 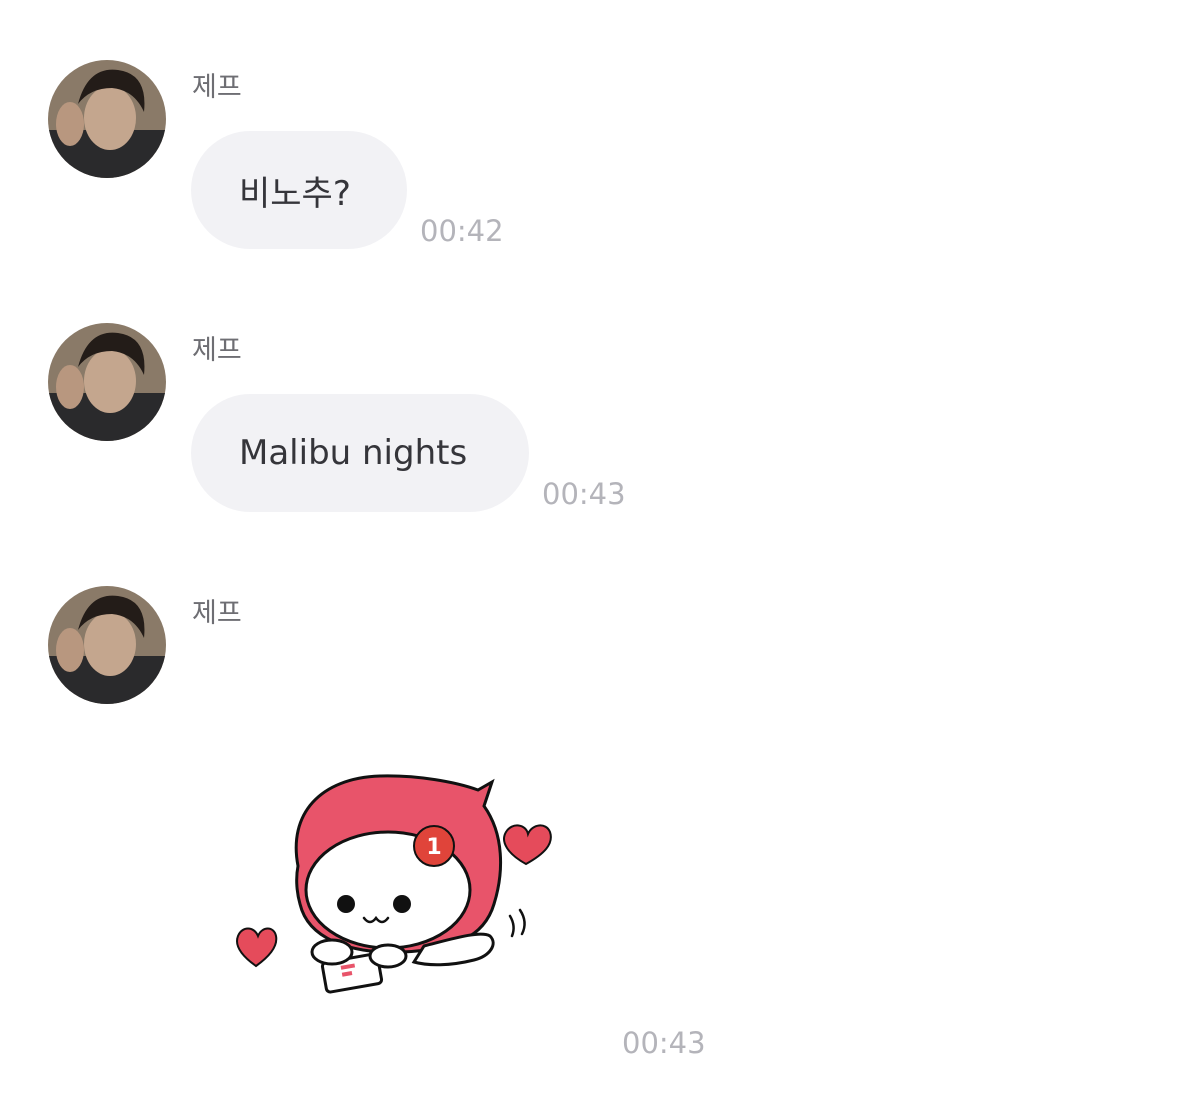 What do you see at coordinates (462, 231) in the screenshot?
I see `message-timestamp: 00:42` at bounding box center [462, 231].